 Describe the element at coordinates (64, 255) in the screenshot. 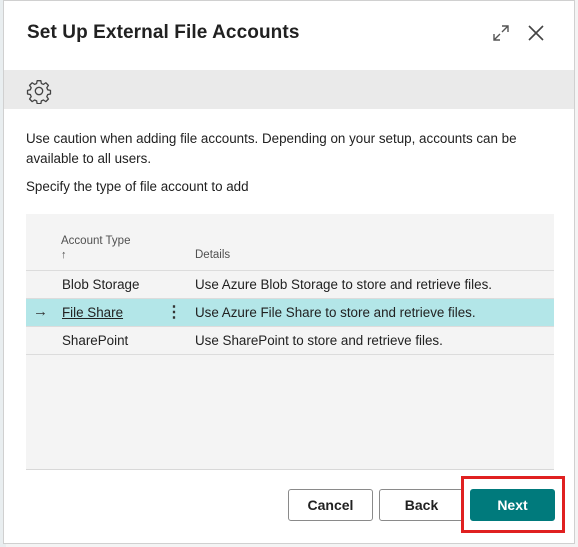

I see `sort-ascending-icon: ↑` at that location.